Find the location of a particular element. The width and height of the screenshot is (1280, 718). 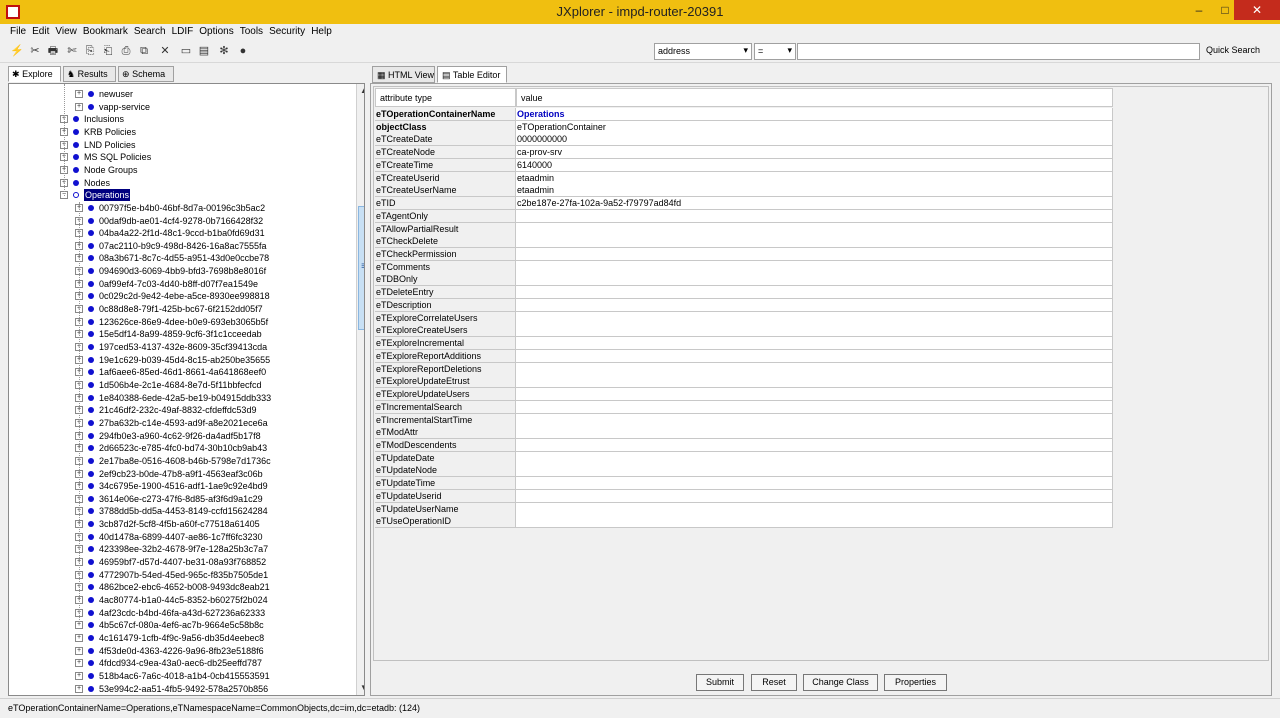

value-cell: eTOperationContainer is located at coordinates (814, 127).